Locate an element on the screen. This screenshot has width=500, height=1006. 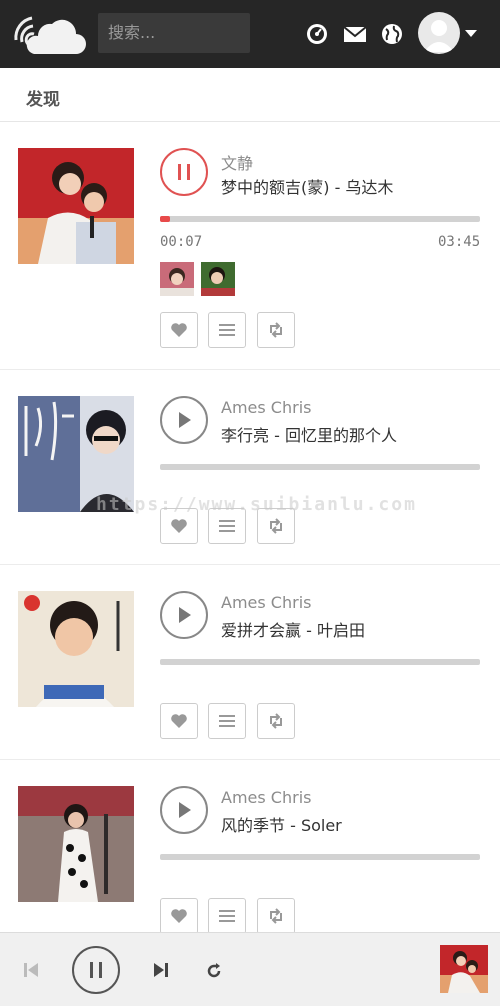
pause-button is located at coordinates (184, 172).